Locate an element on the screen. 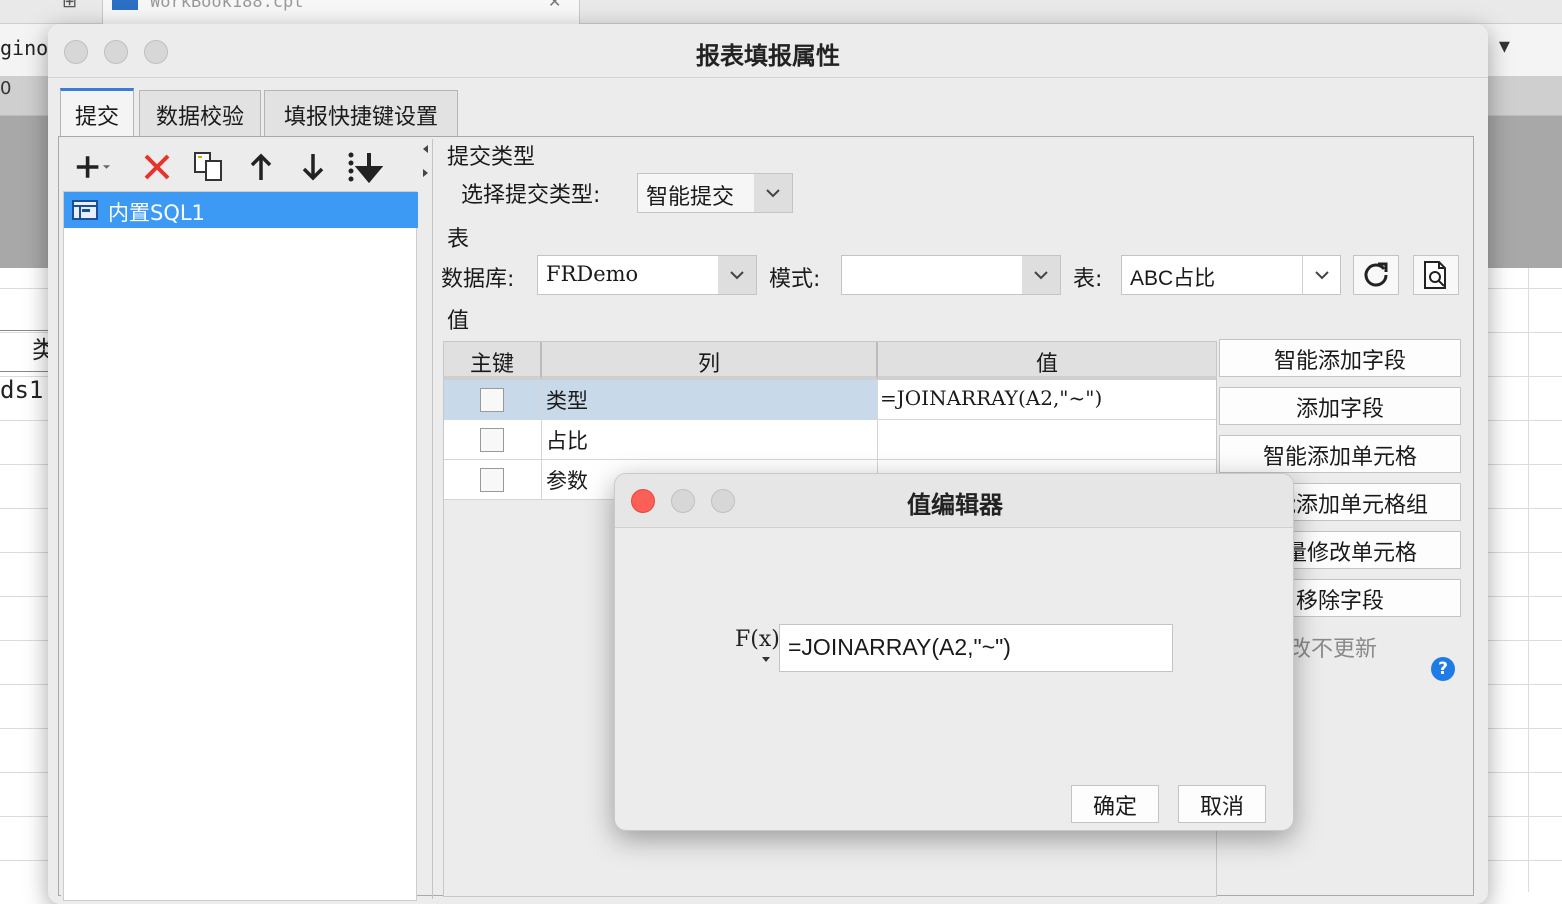 This screenshot has height=904, width=1562. dialog-titlebar: 报表填报属性 is located at coordinates (768, 51).